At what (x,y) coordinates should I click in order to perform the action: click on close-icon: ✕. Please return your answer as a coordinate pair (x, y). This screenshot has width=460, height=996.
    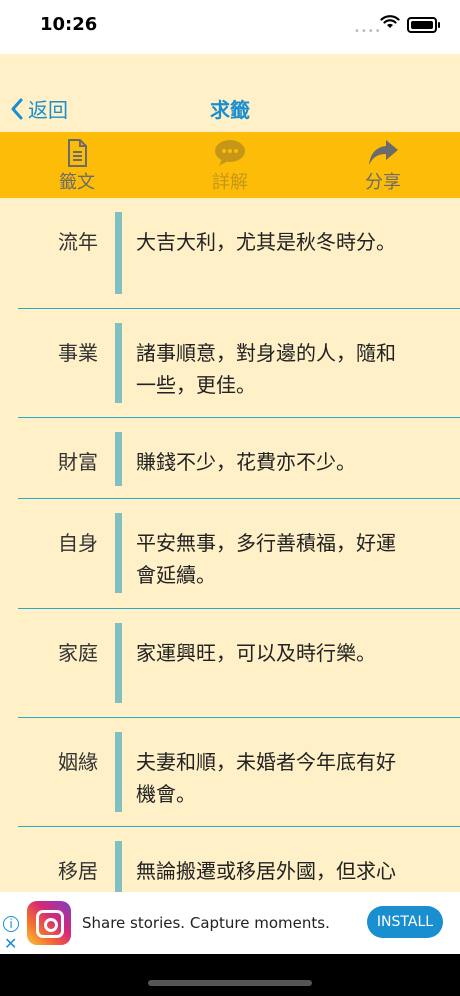
    Looking at the image, I should click on (10, 943).